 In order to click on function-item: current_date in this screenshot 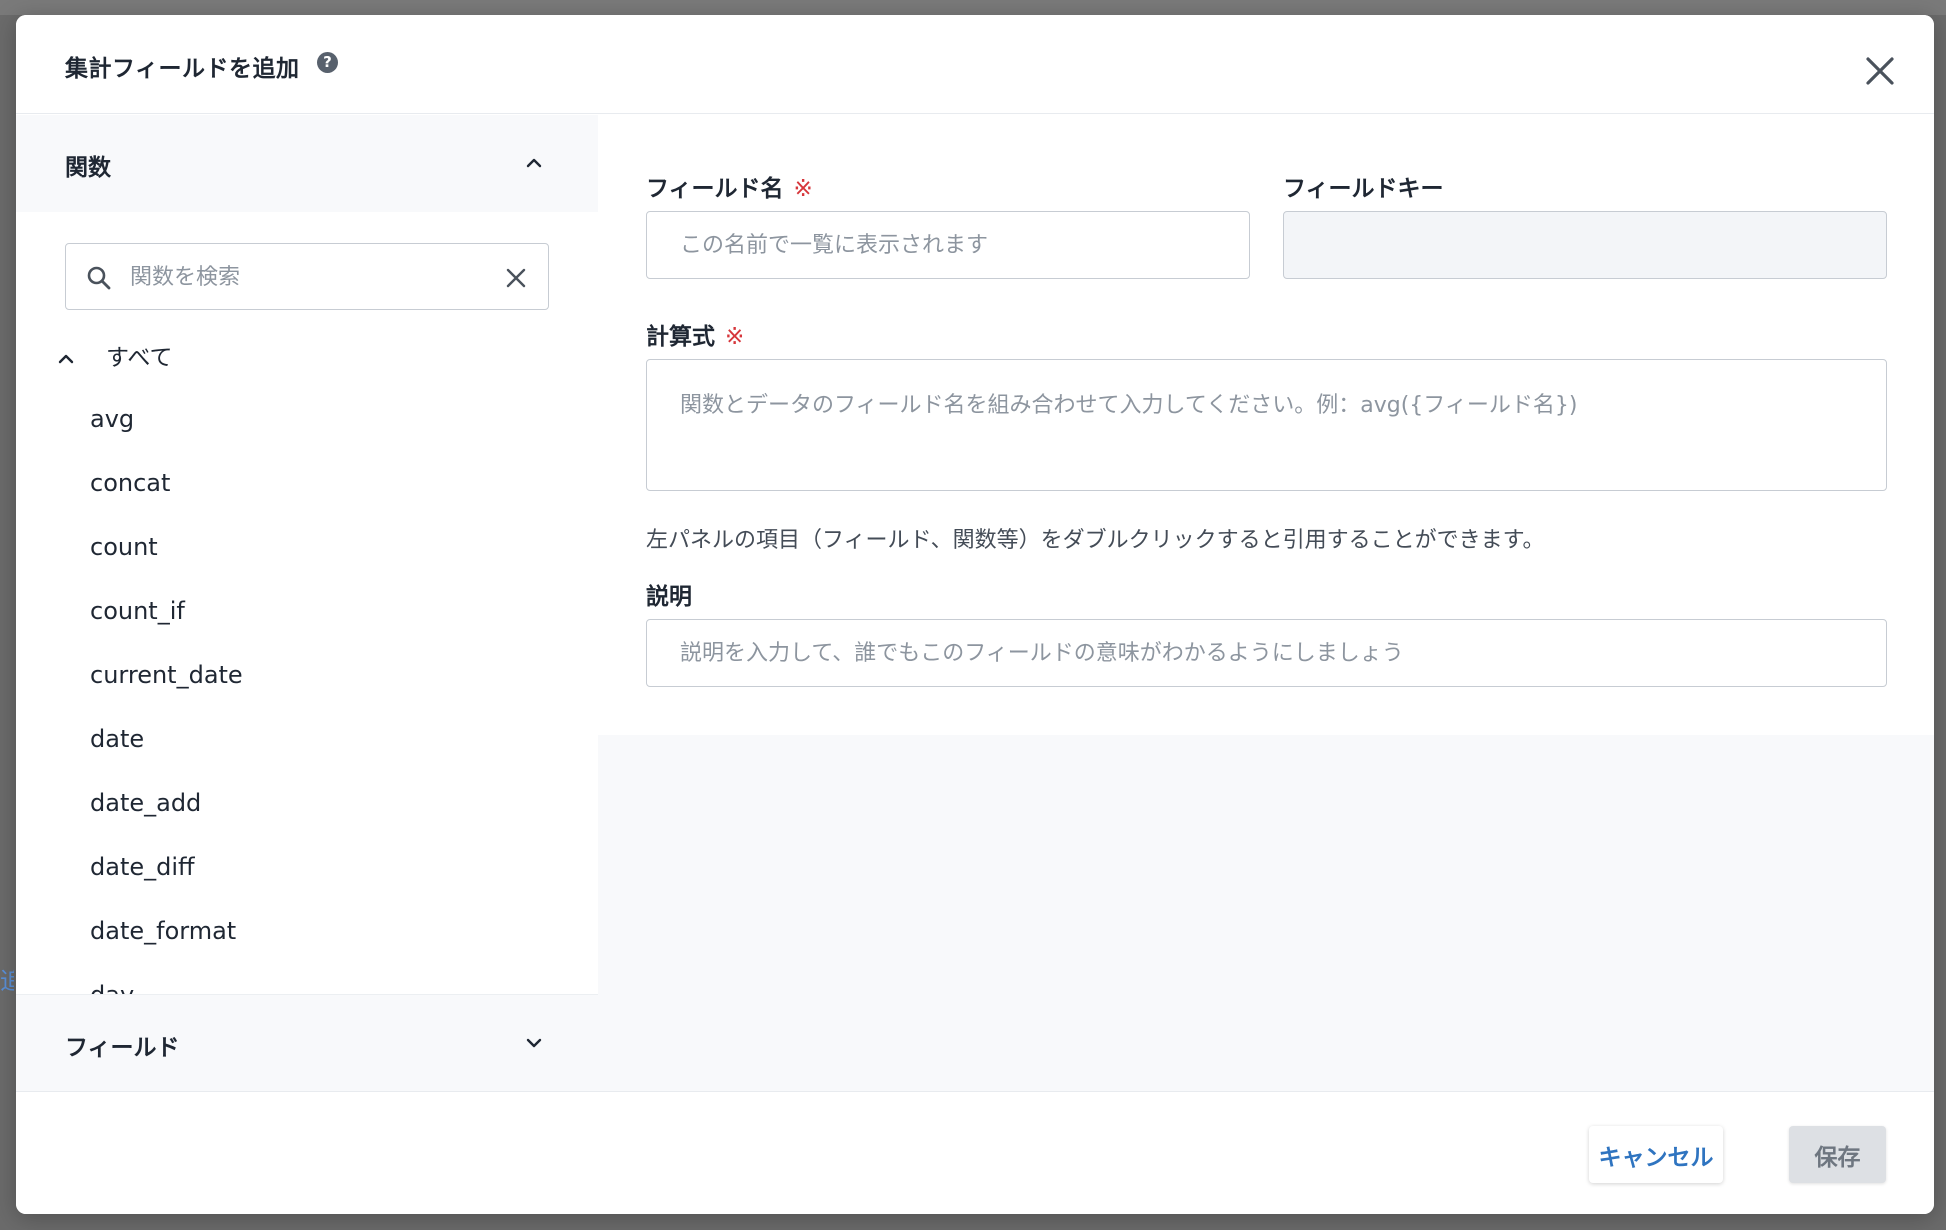, I will do `click(166, 675)`.